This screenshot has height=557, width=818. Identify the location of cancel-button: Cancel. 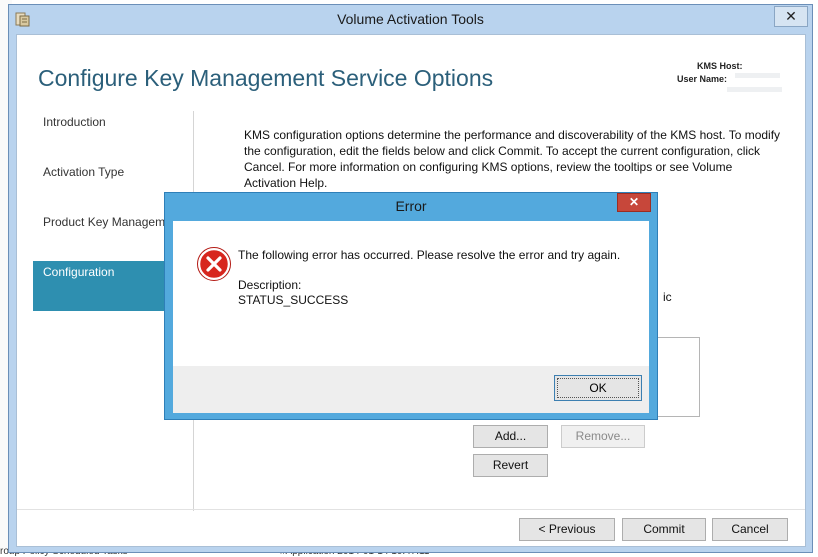
(750, 529).